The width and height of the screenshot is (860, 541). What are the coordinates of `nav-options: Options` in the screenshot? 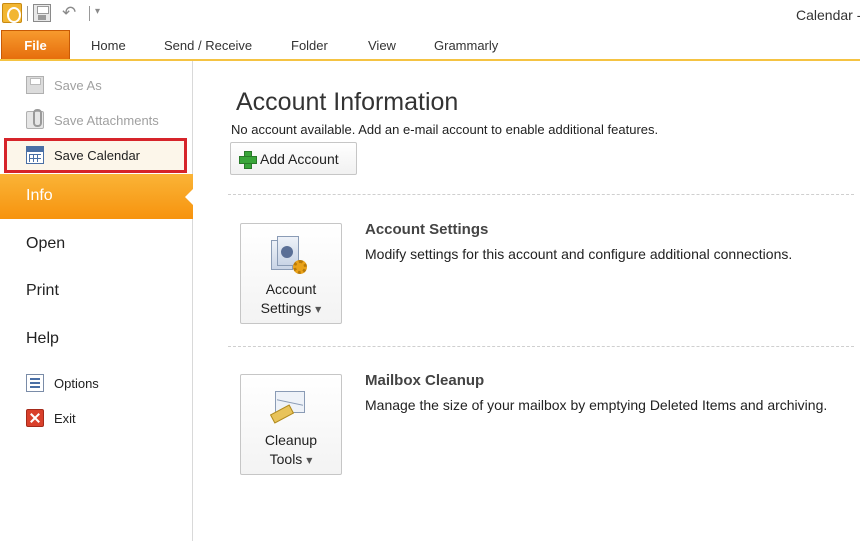 It's located at (96, 383).